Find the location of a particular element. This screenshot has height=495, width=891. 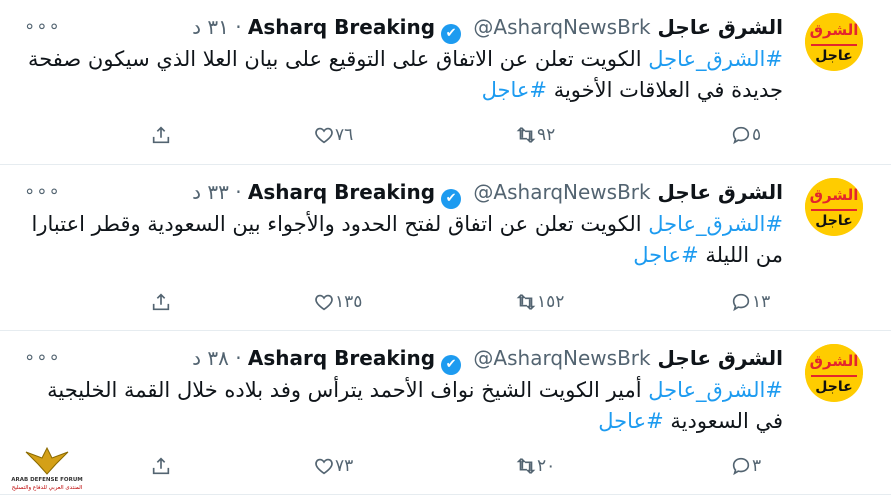

timestamp: ٣٨ د is located at coordinates (210, 358).